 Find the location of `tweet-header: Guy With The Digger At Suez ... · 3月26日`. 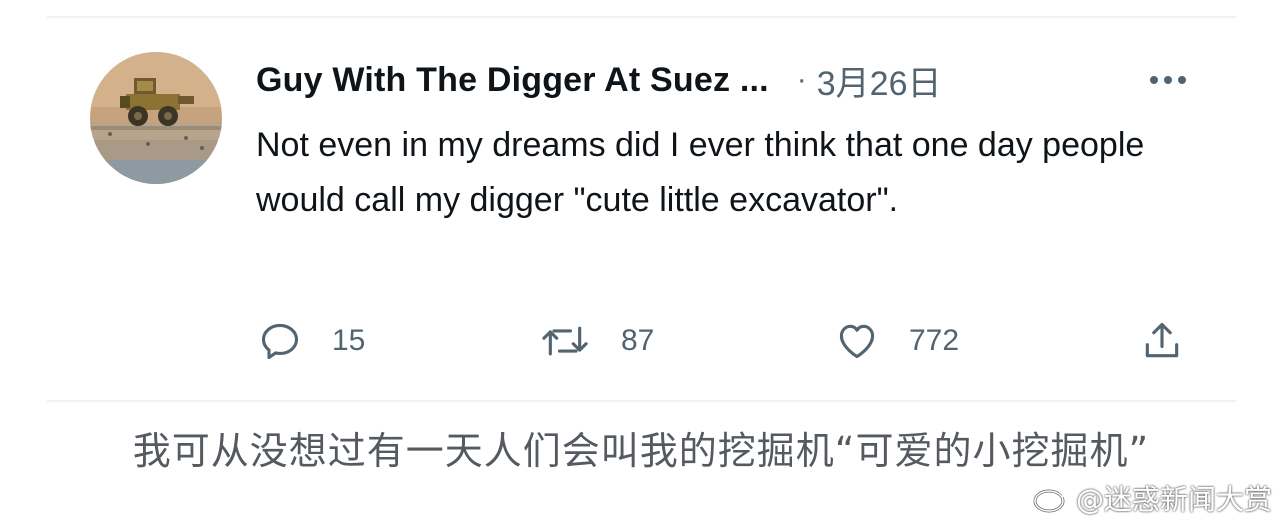

tweet-header: Guy With The Digger At Suez ... · 3月26日 is located at coordinates (599, 80).